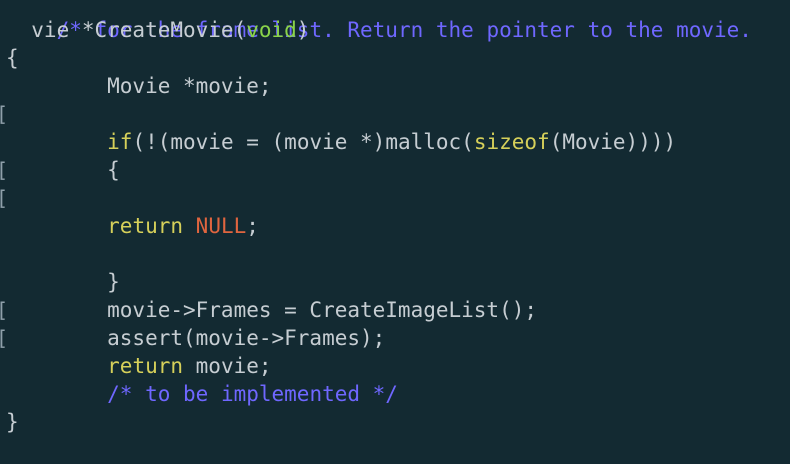 Image resolution: width=790 pixels, height=464 pixels. I want to click on code-line-assert: assert(movie->Frames);, so click(195, 338).